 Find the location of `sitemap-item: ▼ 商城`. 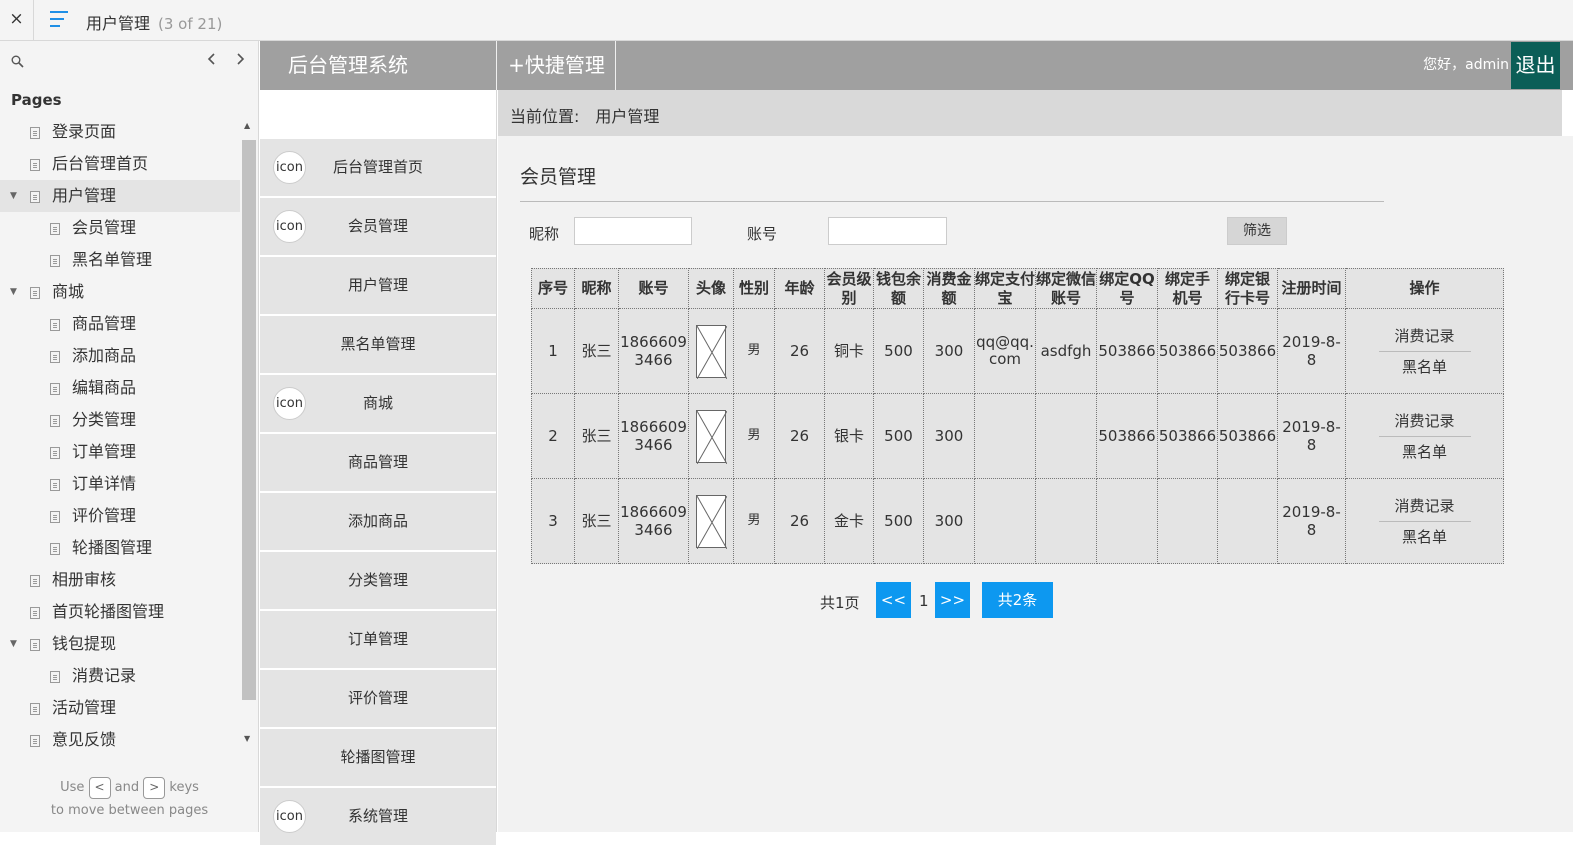

sitemap-item: ▼ 商城 is located at coordinates (120, 292).